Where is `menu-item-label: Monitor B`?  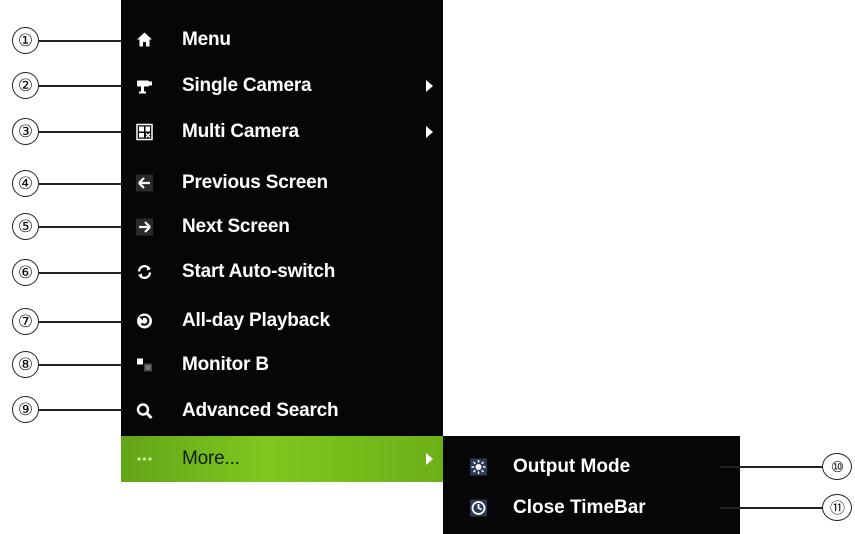
menu-item-label: Monitor B is located at coordinates (225, 364).